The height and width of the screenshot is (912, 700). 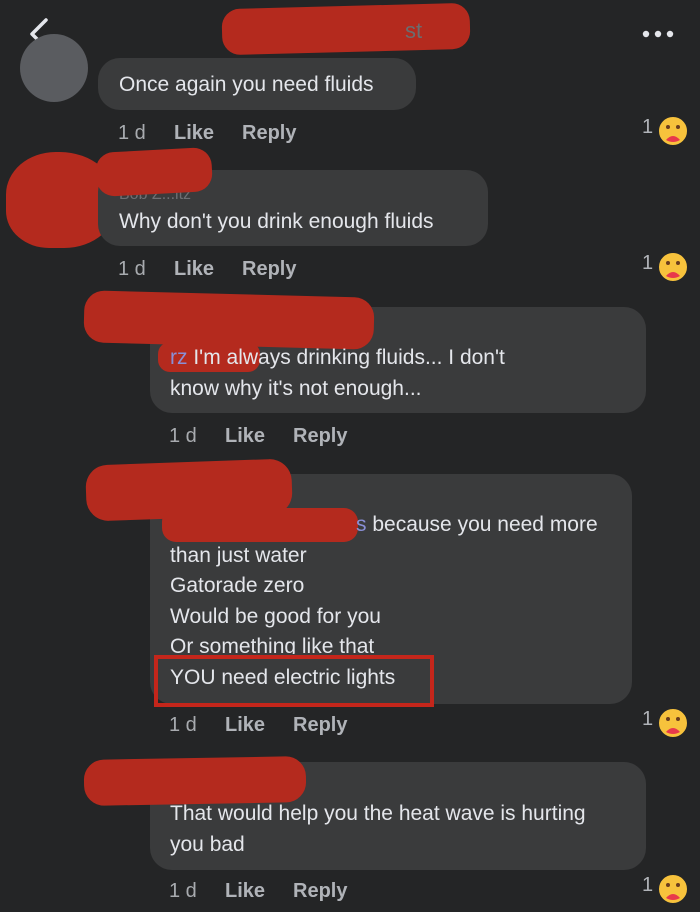 I want to click on comment-text-line: Would be good for you, so click(x=275, y=616).